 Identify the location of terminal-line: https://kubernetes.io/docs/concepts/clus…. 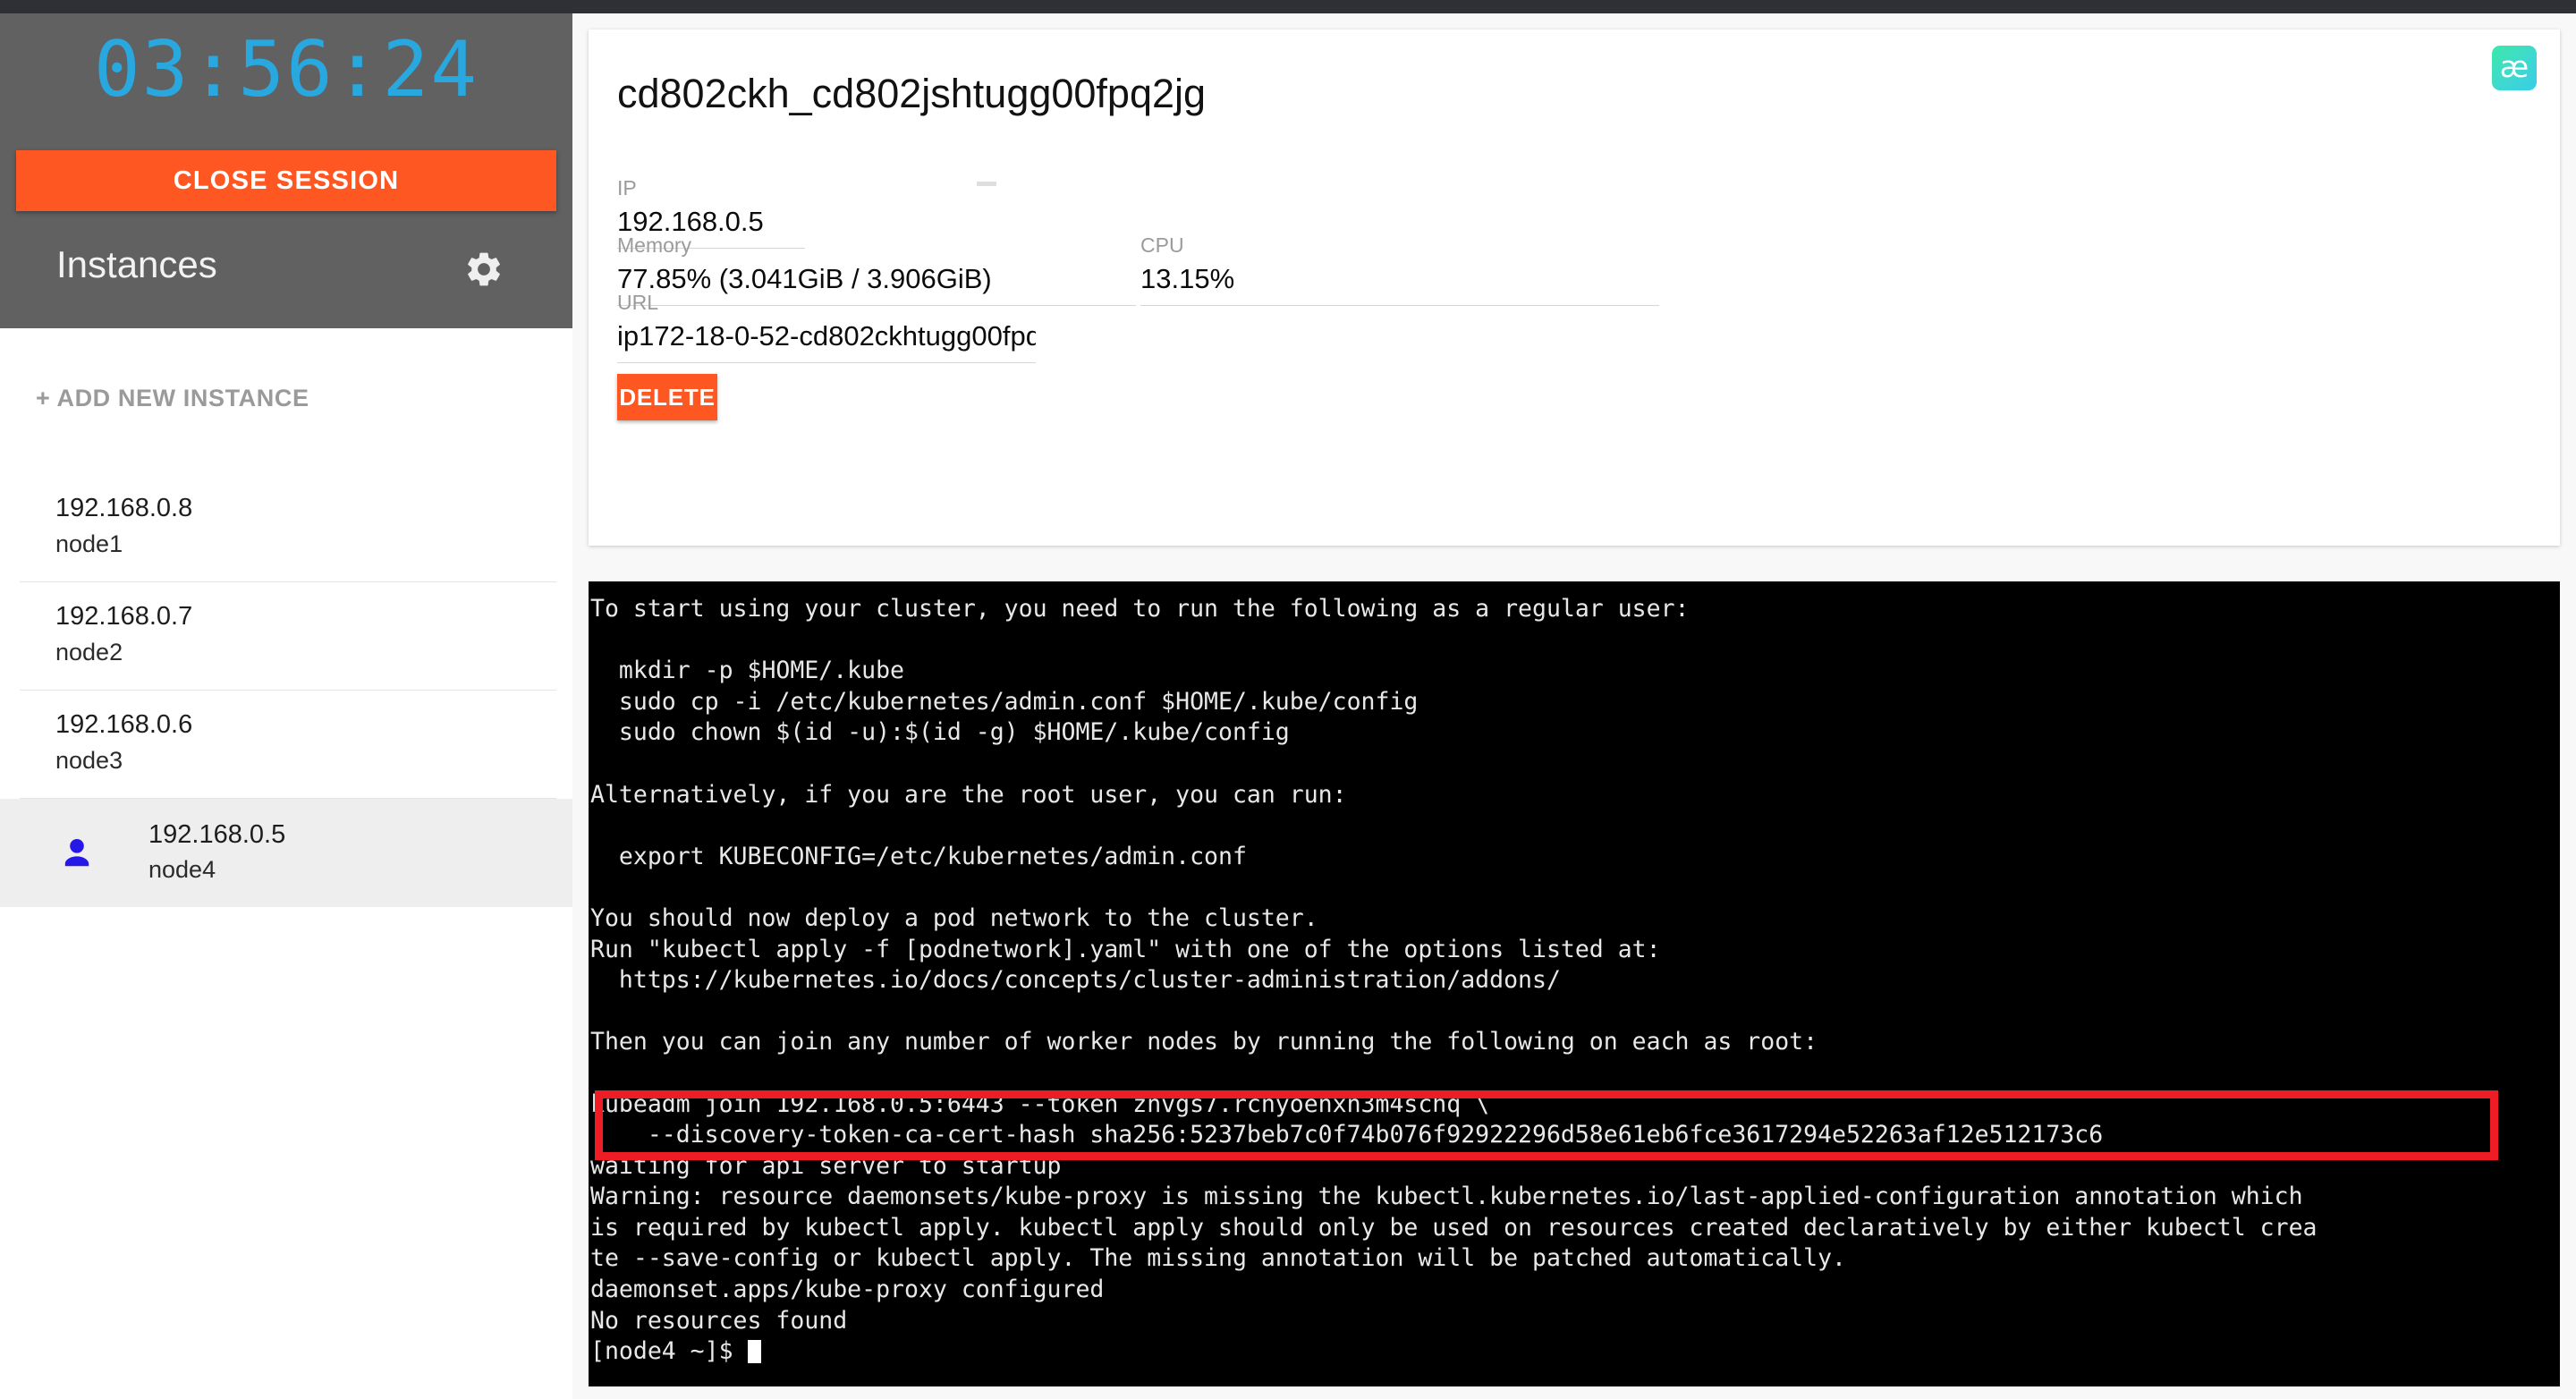
(1075, 980).